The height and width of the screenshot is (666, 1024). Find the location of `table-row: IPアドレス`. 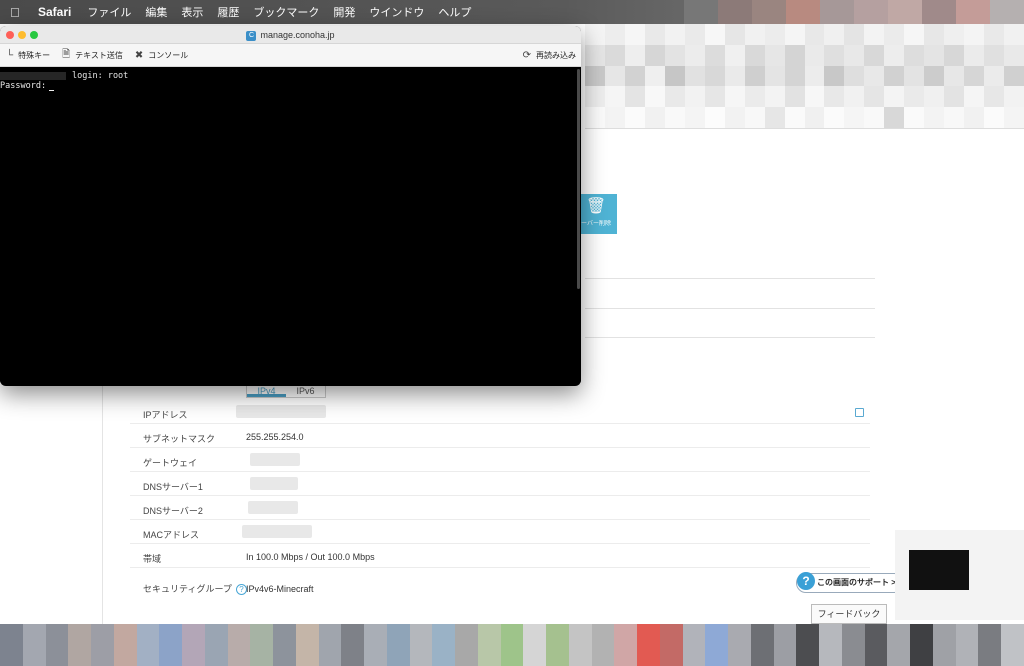

table-row: IPアドレス is located at coordinates (500, 412).